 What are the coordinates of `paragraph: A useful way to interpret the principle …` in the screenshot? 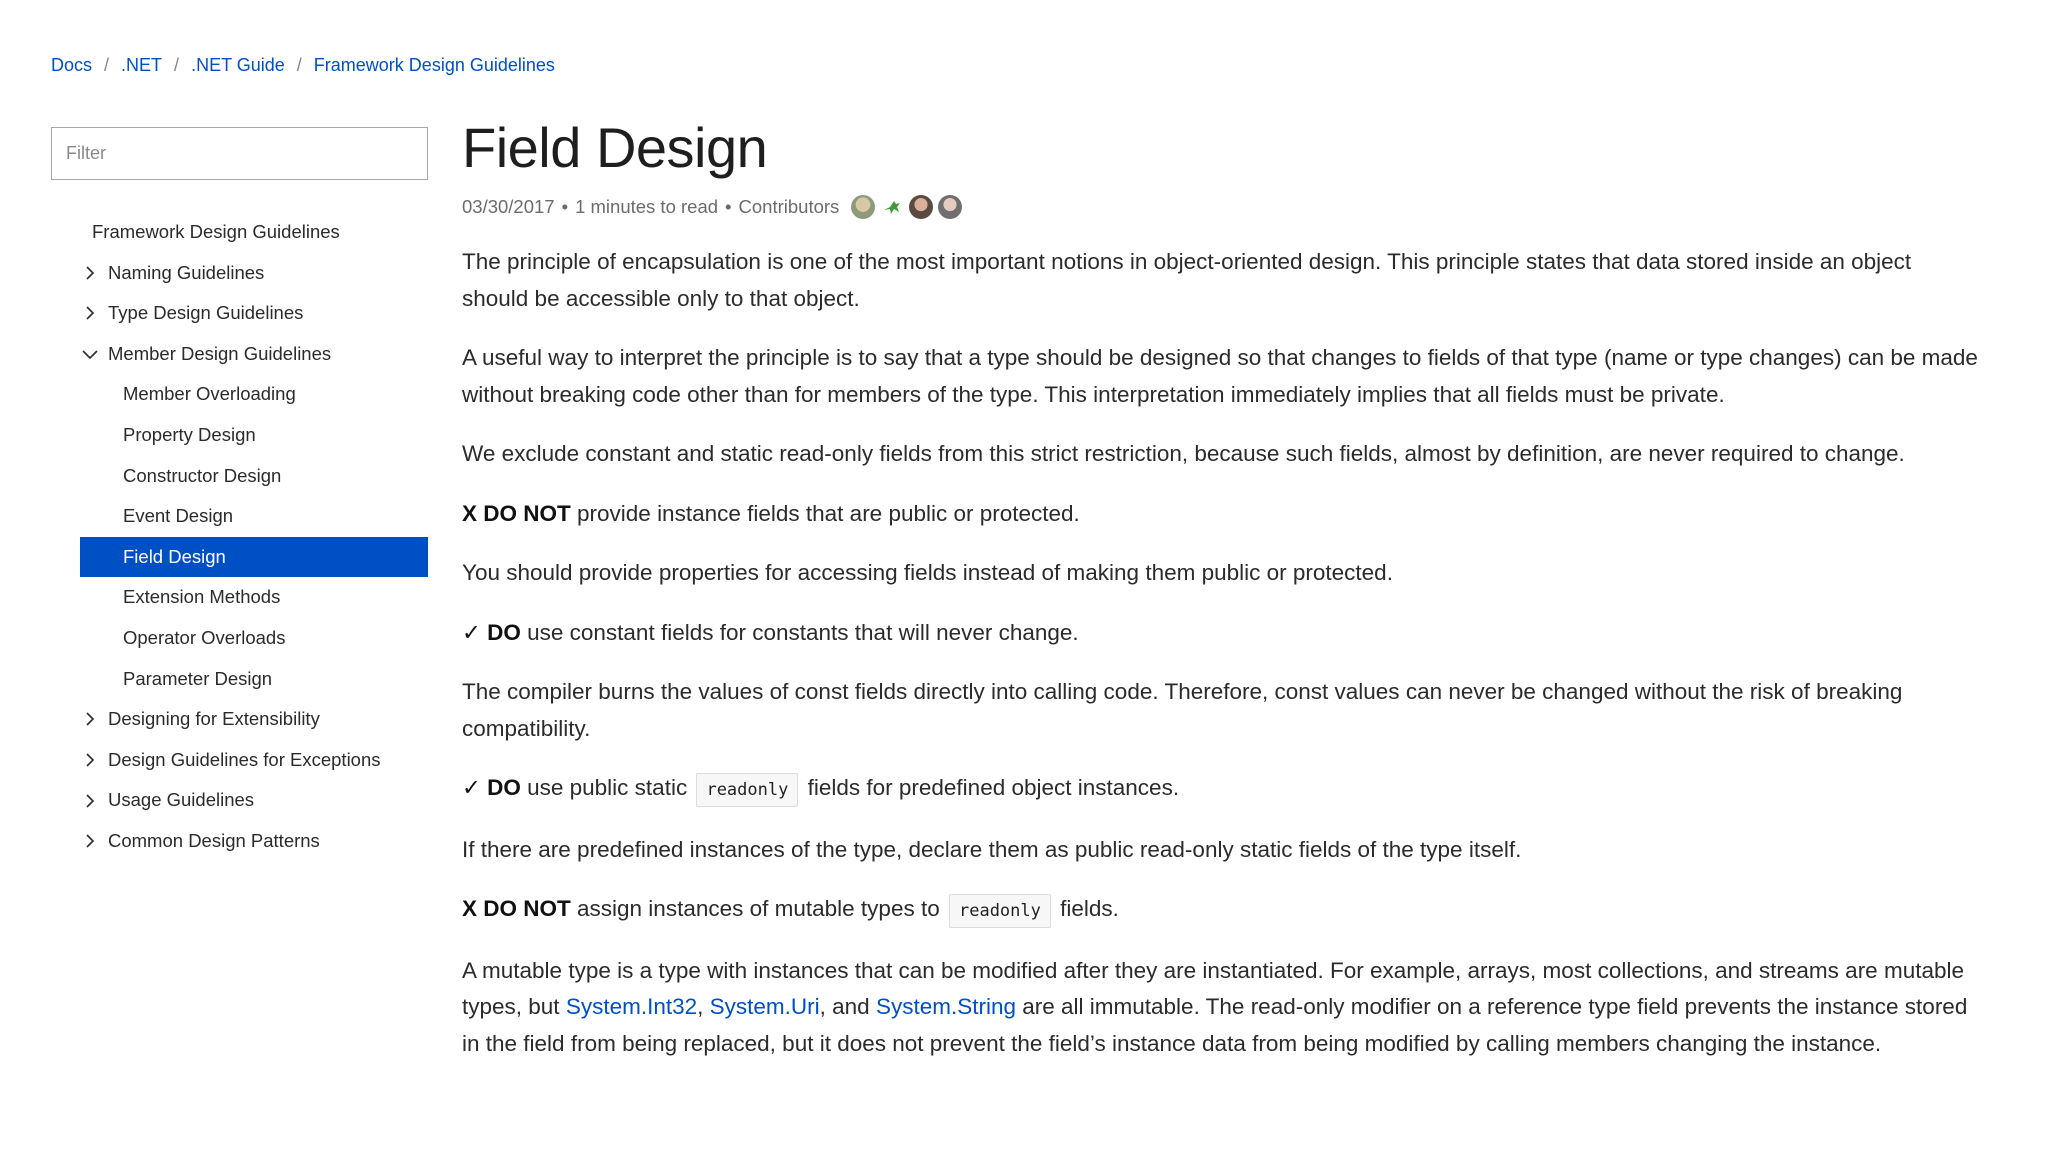 It's located at (1220, 376).